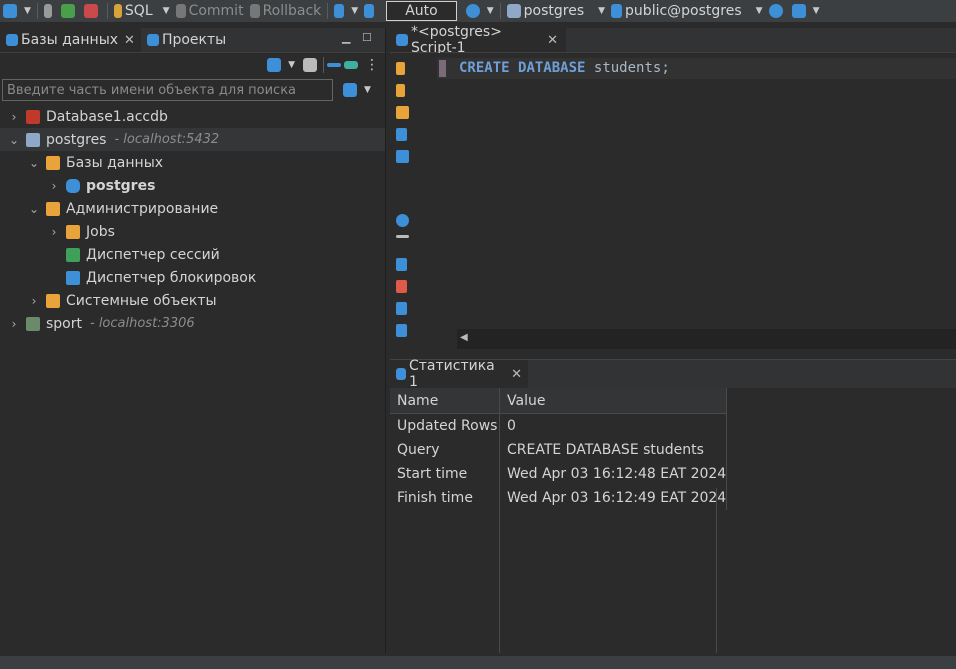 The height and width of the screenshot is (669, 956). Describe the element at coordinates (167, 90) in the screenshot. I see `search-input` at that location.